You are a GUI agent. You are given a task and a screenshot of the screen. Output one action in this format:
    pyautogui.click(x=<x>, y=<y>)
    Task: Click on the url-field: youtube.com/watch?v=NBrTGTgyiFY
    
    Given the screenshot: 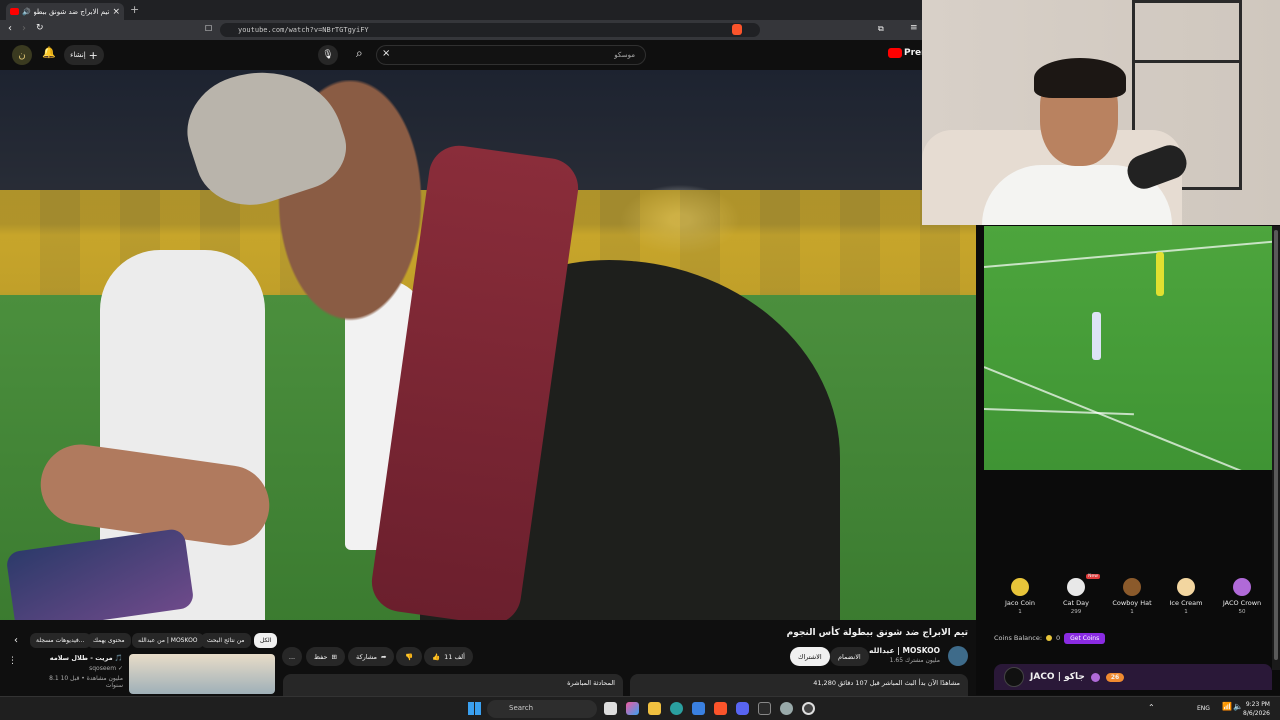 What is the action you would take?
    pyautogui.click(x=490, y=30)
    